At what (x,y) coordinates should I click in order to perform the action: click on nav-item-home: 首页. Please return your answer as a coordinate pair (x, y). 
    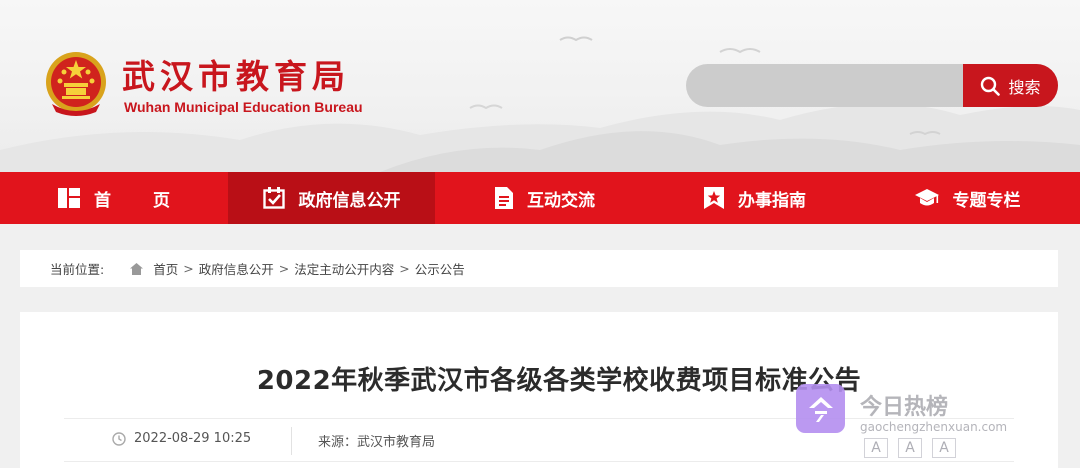
    Looking at the image, I should click on (114, 198).